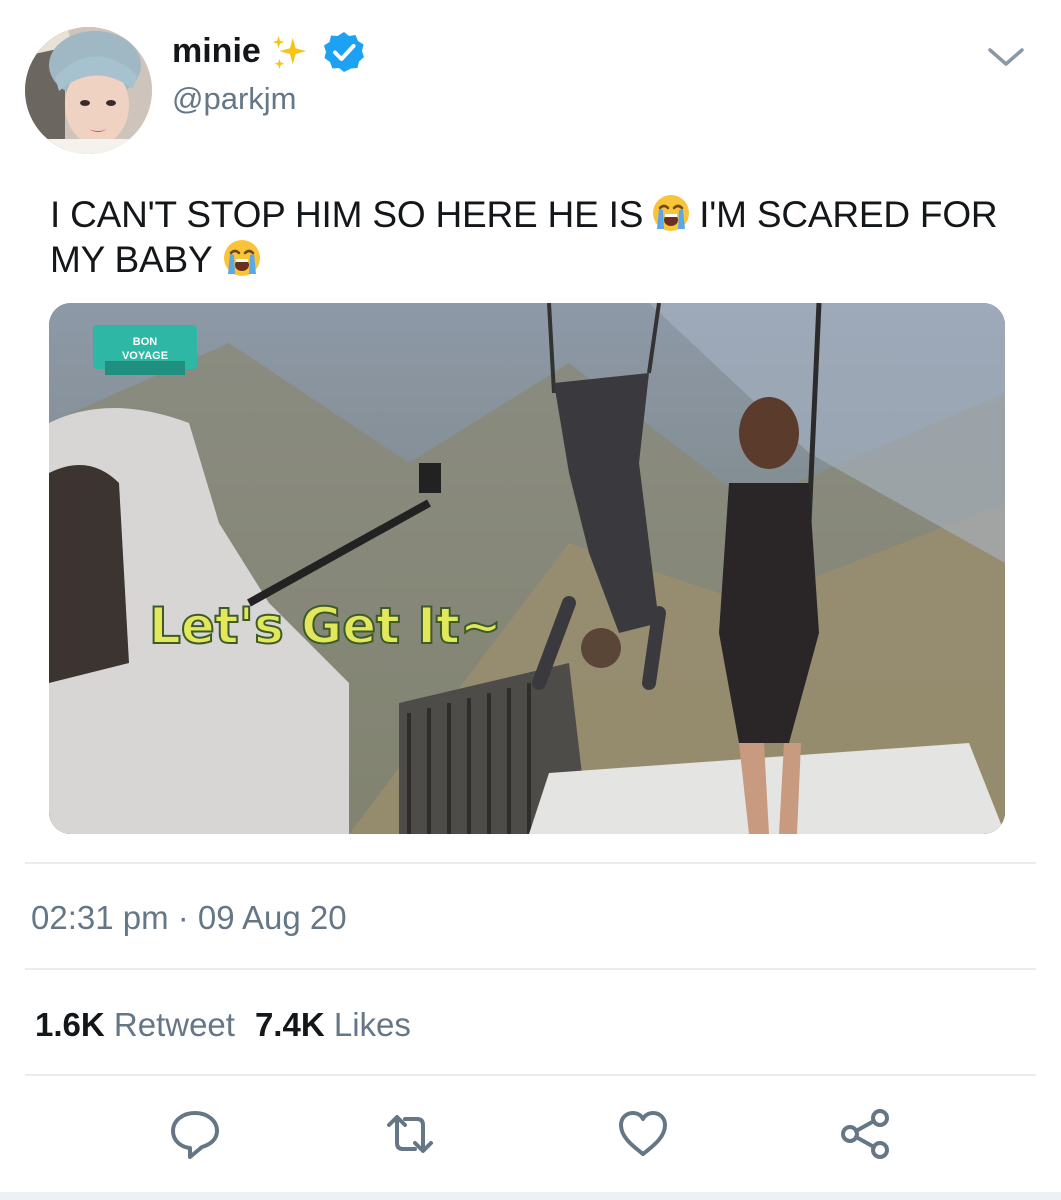 The image size is (1061, 1200). I want to click on like-count: 7.4K, so click(289, 1024).